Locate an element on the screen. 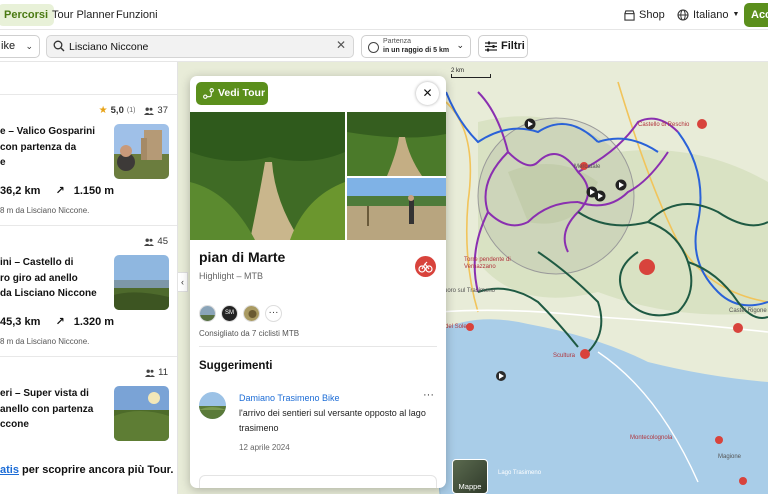  sport-select: ike ⌄ is located at coordinates (20, 46).